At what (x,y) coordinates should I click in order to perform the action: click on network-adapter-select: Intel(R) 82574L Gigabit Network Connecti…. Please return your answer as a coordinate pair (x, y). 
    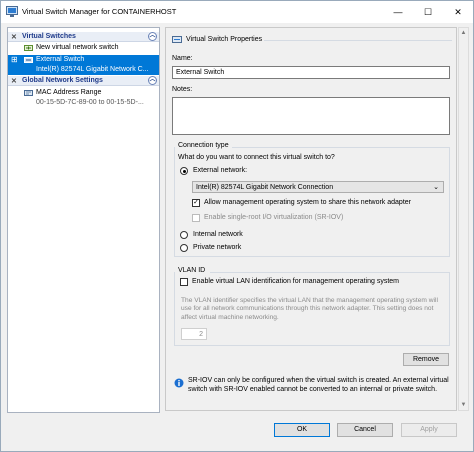
    Looking at the image, I should click on (318, 187).